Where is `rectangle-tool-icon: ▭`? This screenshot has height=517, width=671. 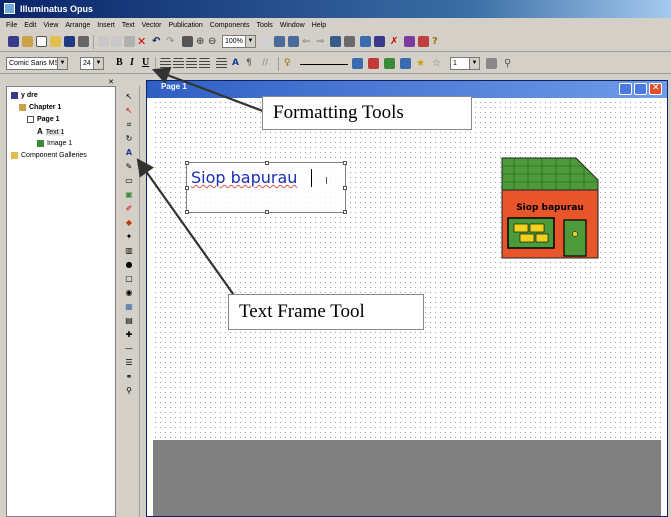
rectangle-tool-icon: ▭ is located at coordinates (129, 181).